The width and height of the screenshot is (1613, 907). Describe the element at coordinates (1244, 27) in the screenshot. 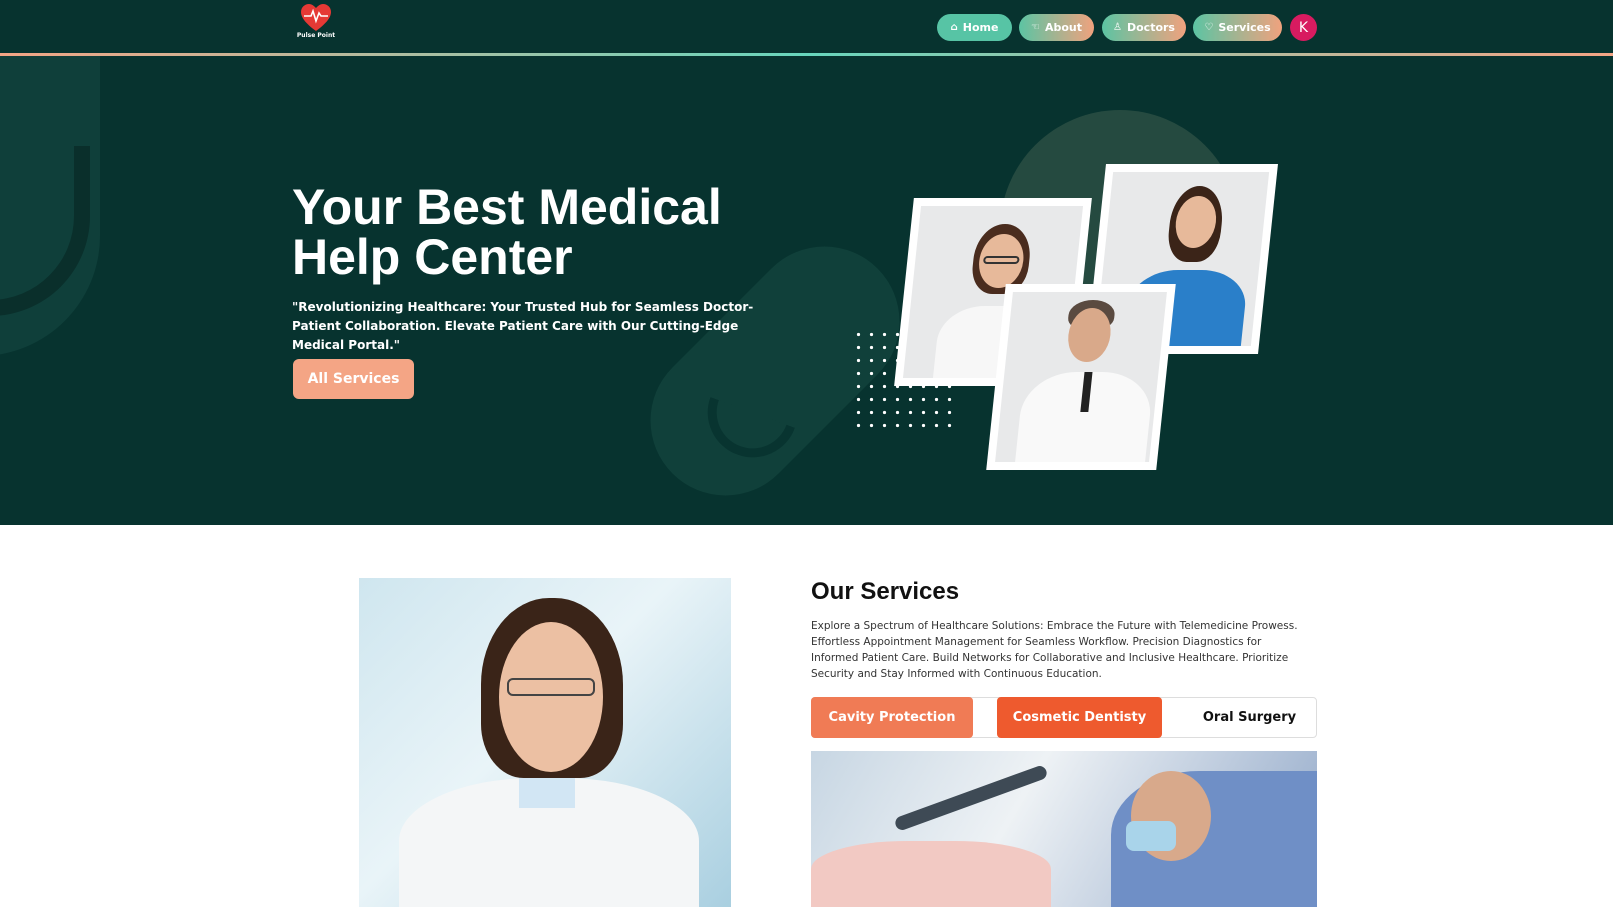

I see `nav-services-label: Services` at that location.